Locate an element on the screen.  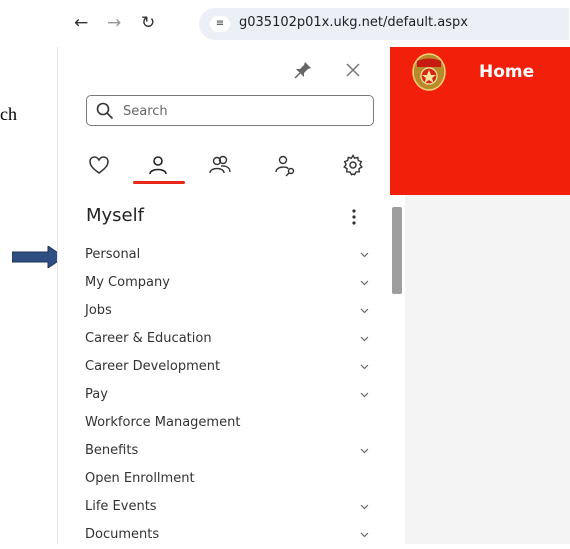
section-title: Myself is located at coordinates (115, 215).